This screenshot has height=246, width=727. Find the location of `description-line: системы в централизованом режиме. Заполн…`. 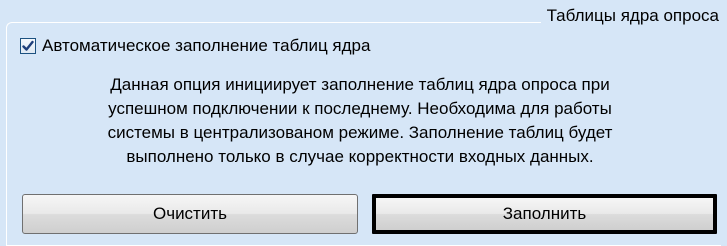

description-line: системы в централизованом режиме. Заполн… is located at coordinates (360, 132).